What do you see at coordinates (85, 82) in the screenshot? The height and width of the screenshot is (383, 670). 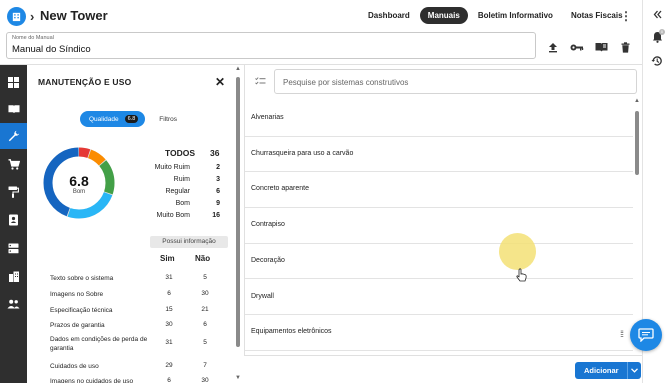 I see `panel-title: MANUTENÇÃO E USO` at bounding box center [85, 82].